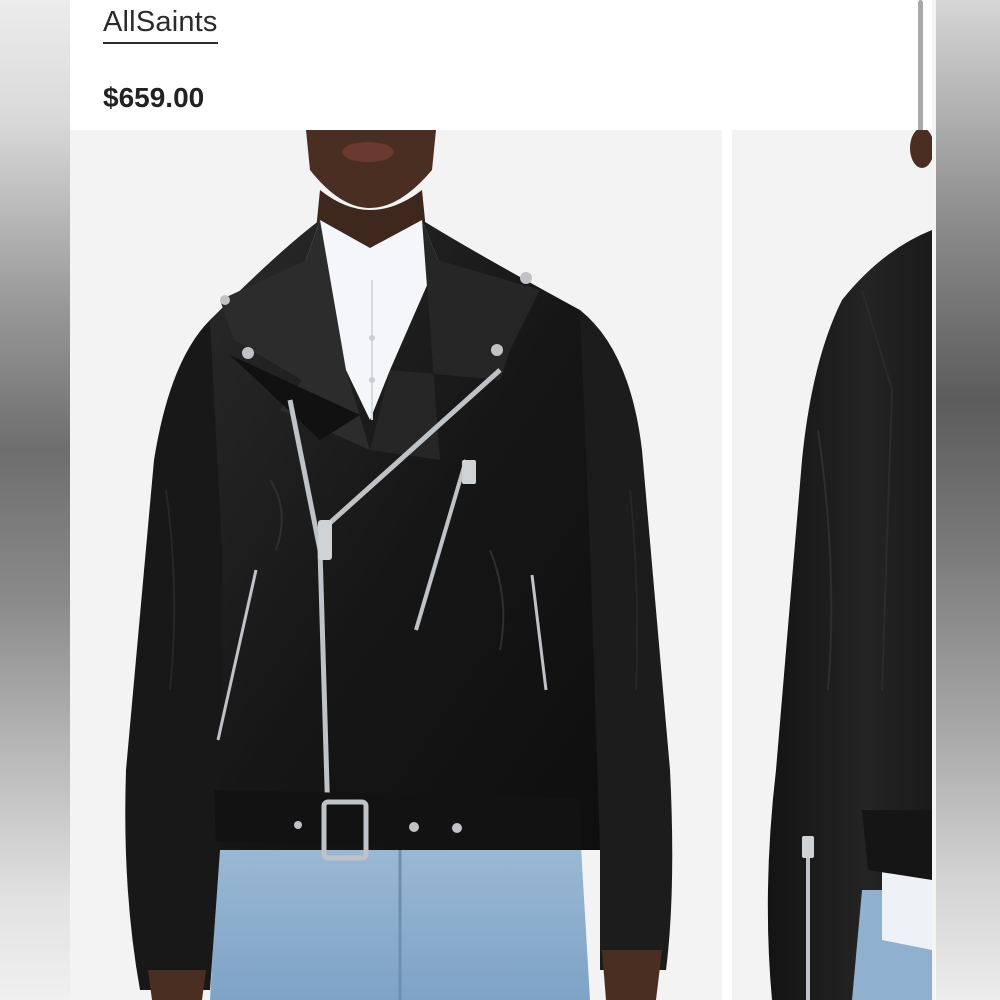 The width and height of the screenshot is (1000, 1000). What do you see at coordinates (501, 65) in the screenshot?
I see `product-header: AllSaints $659.00` at bounding box center [501, 65].